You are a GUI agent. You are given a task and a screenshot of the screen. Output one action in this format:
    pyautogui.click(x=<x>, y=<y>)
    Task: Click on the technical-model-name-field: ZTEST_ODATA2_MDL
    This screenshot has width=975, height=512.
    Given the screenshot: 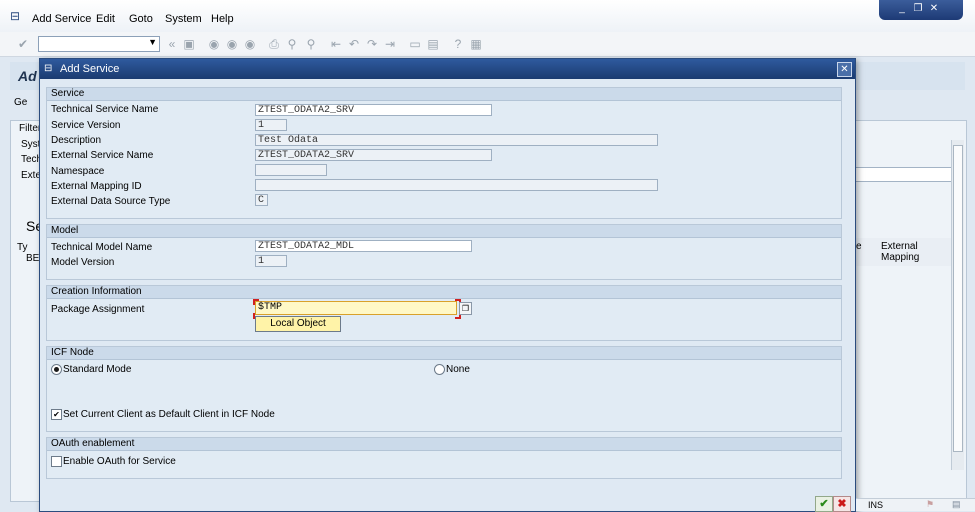 What is the action you would take?
    pyautogui.click(x=363, y=246)
    